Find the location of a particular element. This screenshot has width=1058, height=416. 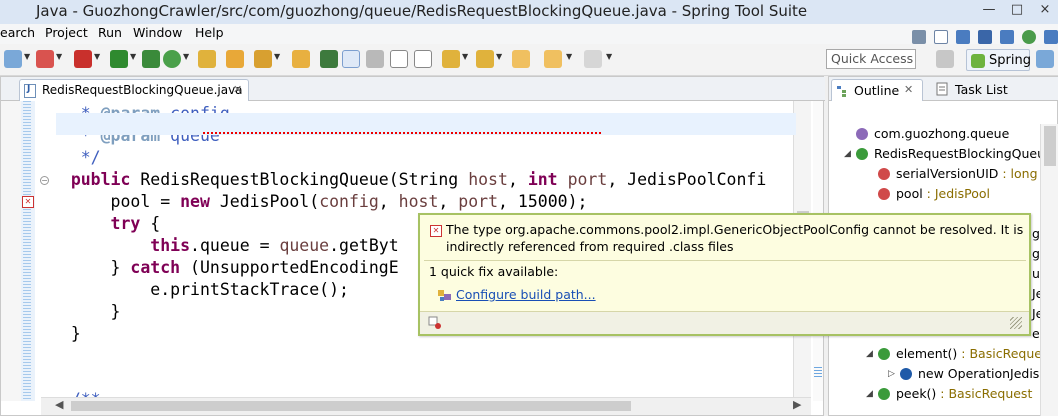

outline-item-label: peek() is located at coordinates (916, 393).